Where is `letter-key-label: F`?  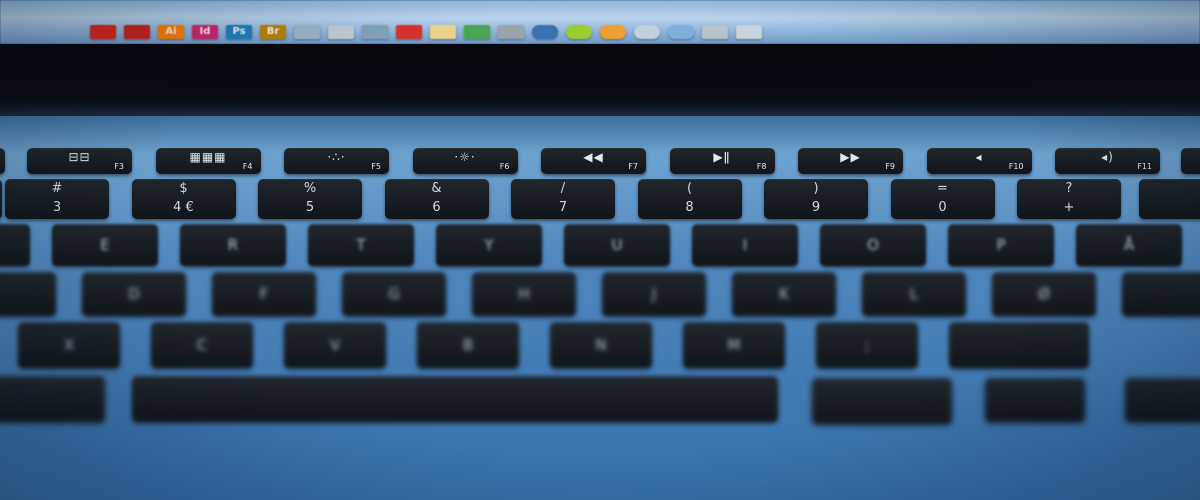
letter-key-label: F is located at coordinates (264, 294).